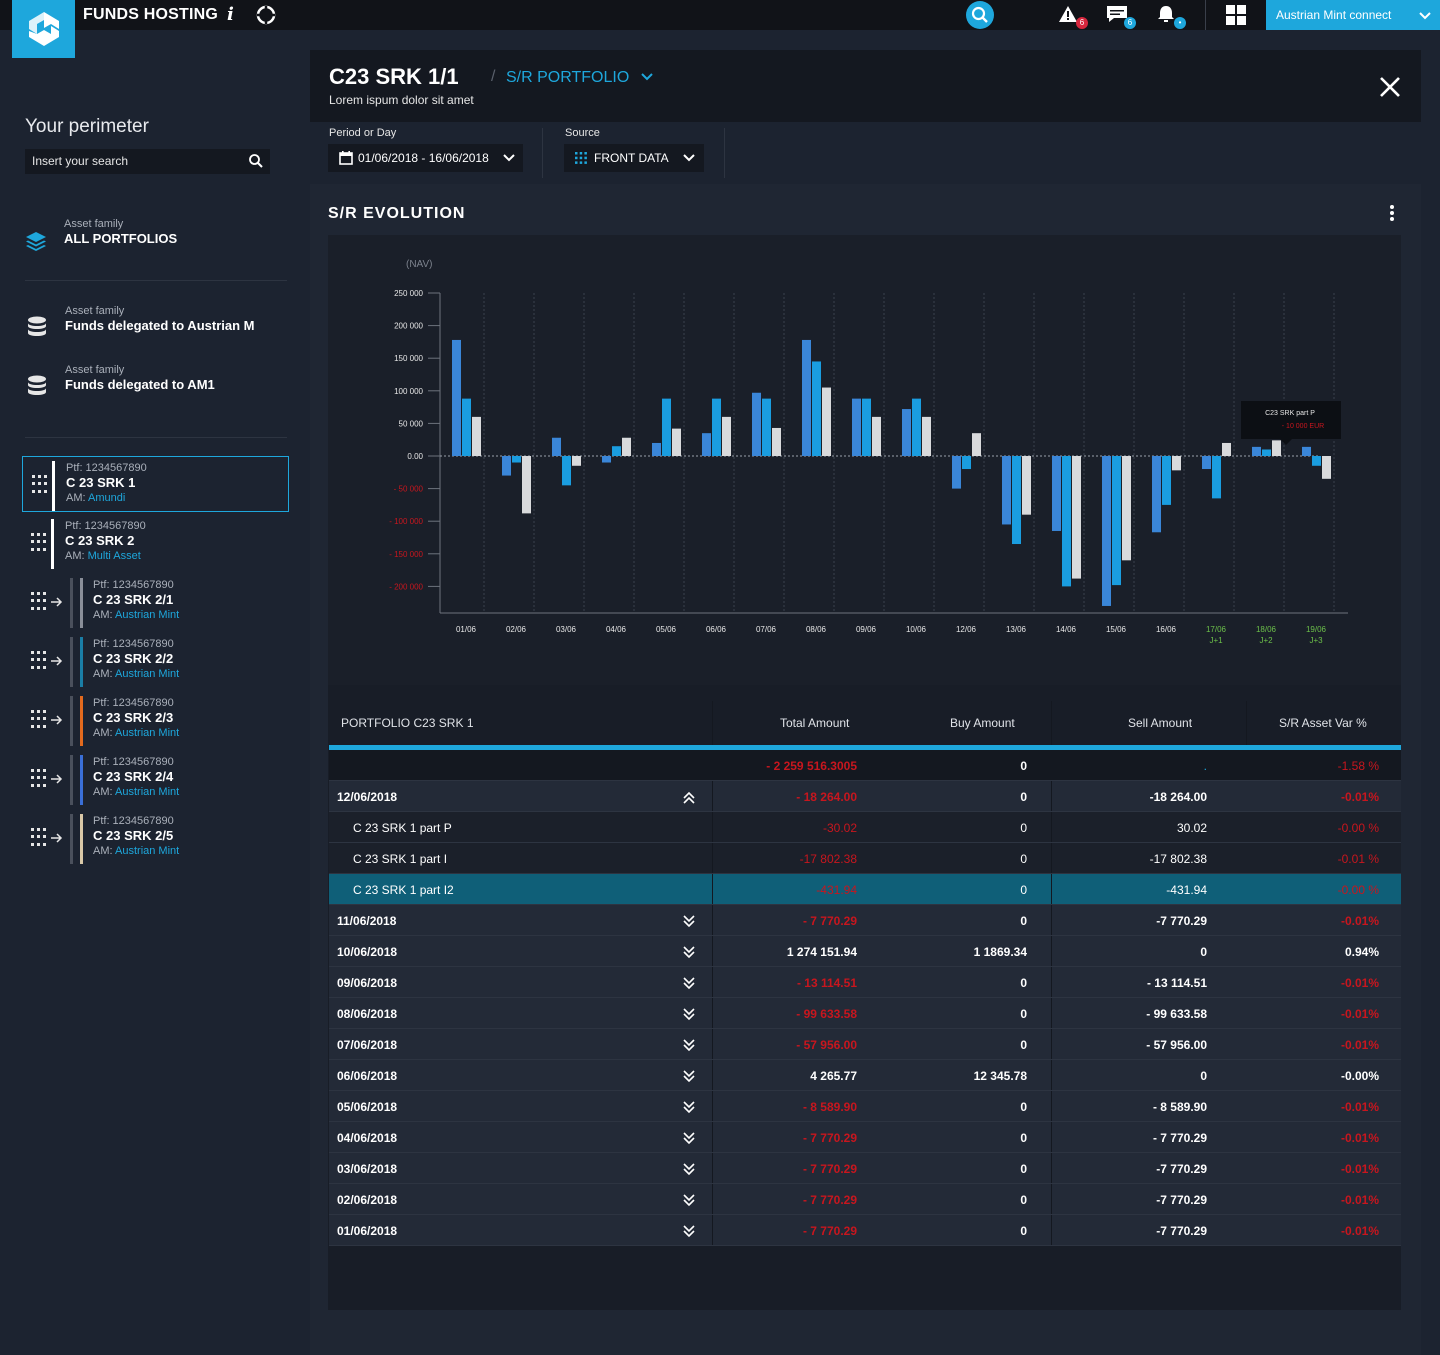  Describe the element at coordinates (1323, 723) in the screenshot. I see `col-var: S/R Asset Var %` at that location.